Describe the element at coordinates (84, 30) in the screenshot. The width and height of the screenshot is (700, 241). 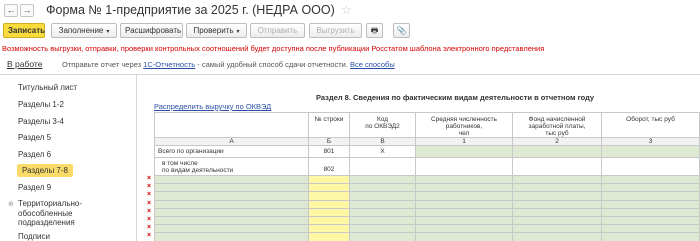
I see `fill-button: Заполнение ▾` at that location.